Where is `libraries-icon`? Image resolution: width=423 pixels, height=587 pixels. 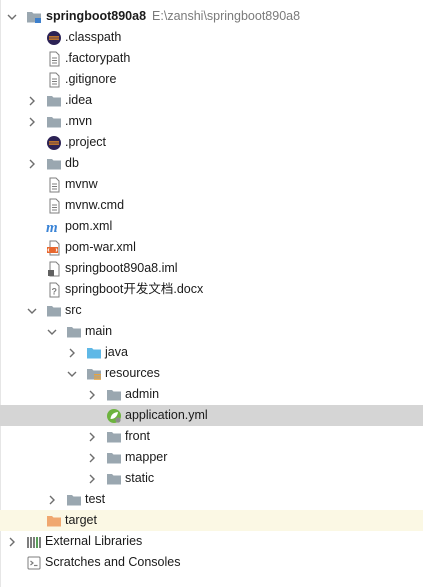 libraries-icon is located at coordinates (34, 542).